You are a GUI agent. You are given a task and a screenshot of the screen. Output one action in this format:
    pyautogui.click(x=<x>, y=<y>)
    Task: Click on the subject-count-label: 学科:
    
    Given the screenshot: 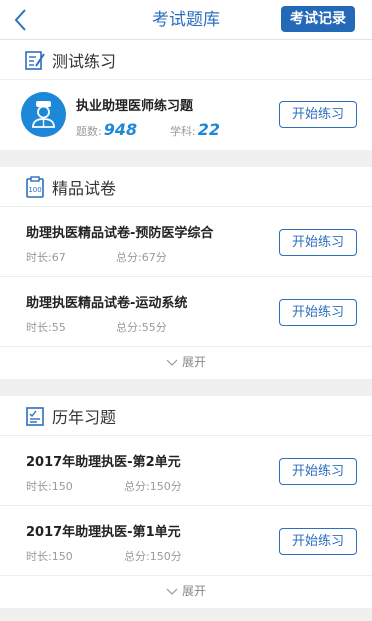 What is the action you would take?
    pyautogui.click(x=183, y=131)
    